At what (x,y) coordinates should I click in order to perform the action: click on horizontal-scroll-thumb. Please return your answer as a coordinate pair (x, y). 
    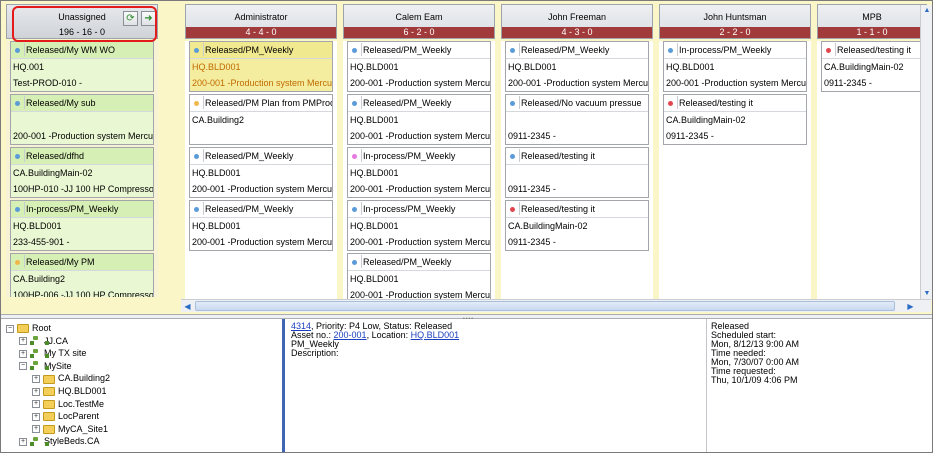
    Looking at the image, I should click on (545, 306).